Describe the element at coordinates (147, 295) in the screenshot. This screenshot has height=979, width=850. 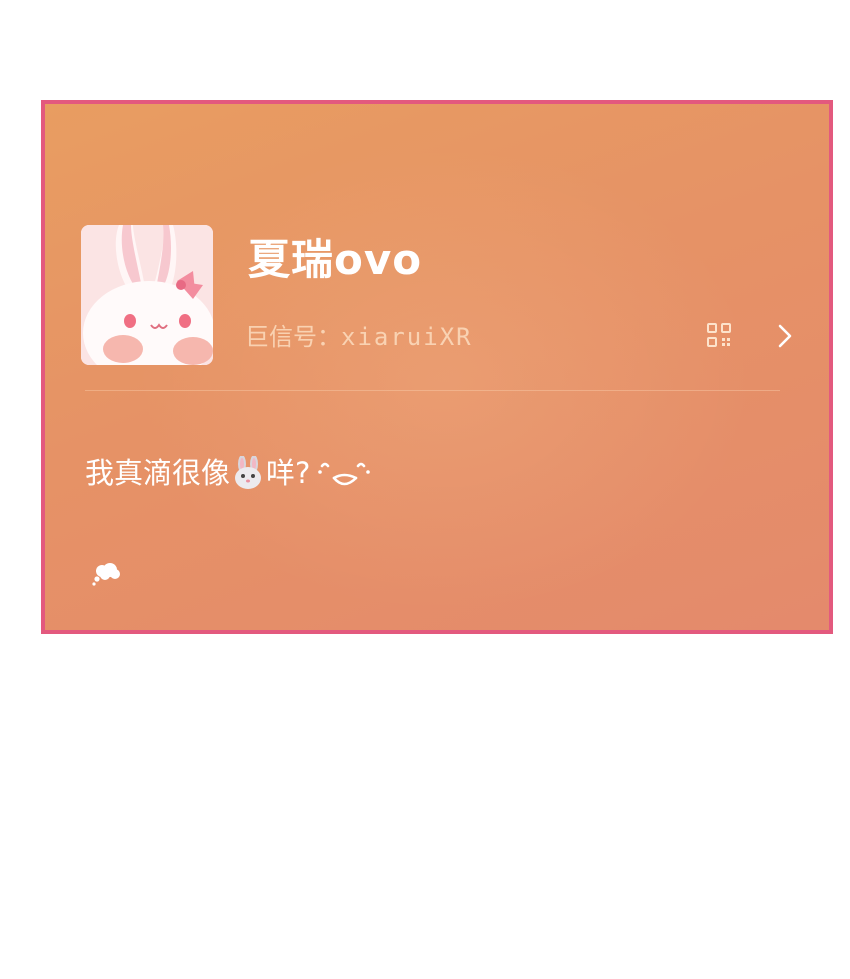
I see `avatar` at that location.